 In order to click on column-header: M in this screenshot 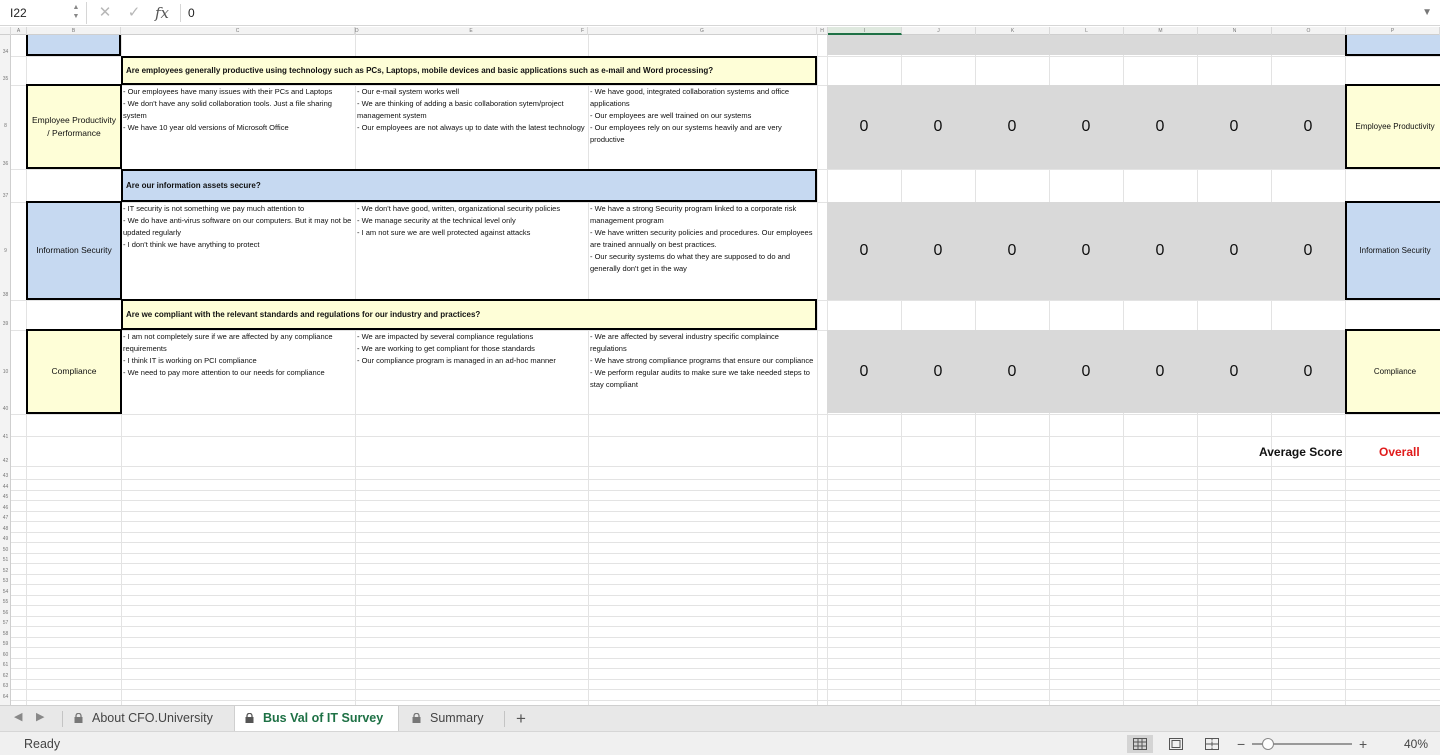, I will do `click(1161, 31)`.